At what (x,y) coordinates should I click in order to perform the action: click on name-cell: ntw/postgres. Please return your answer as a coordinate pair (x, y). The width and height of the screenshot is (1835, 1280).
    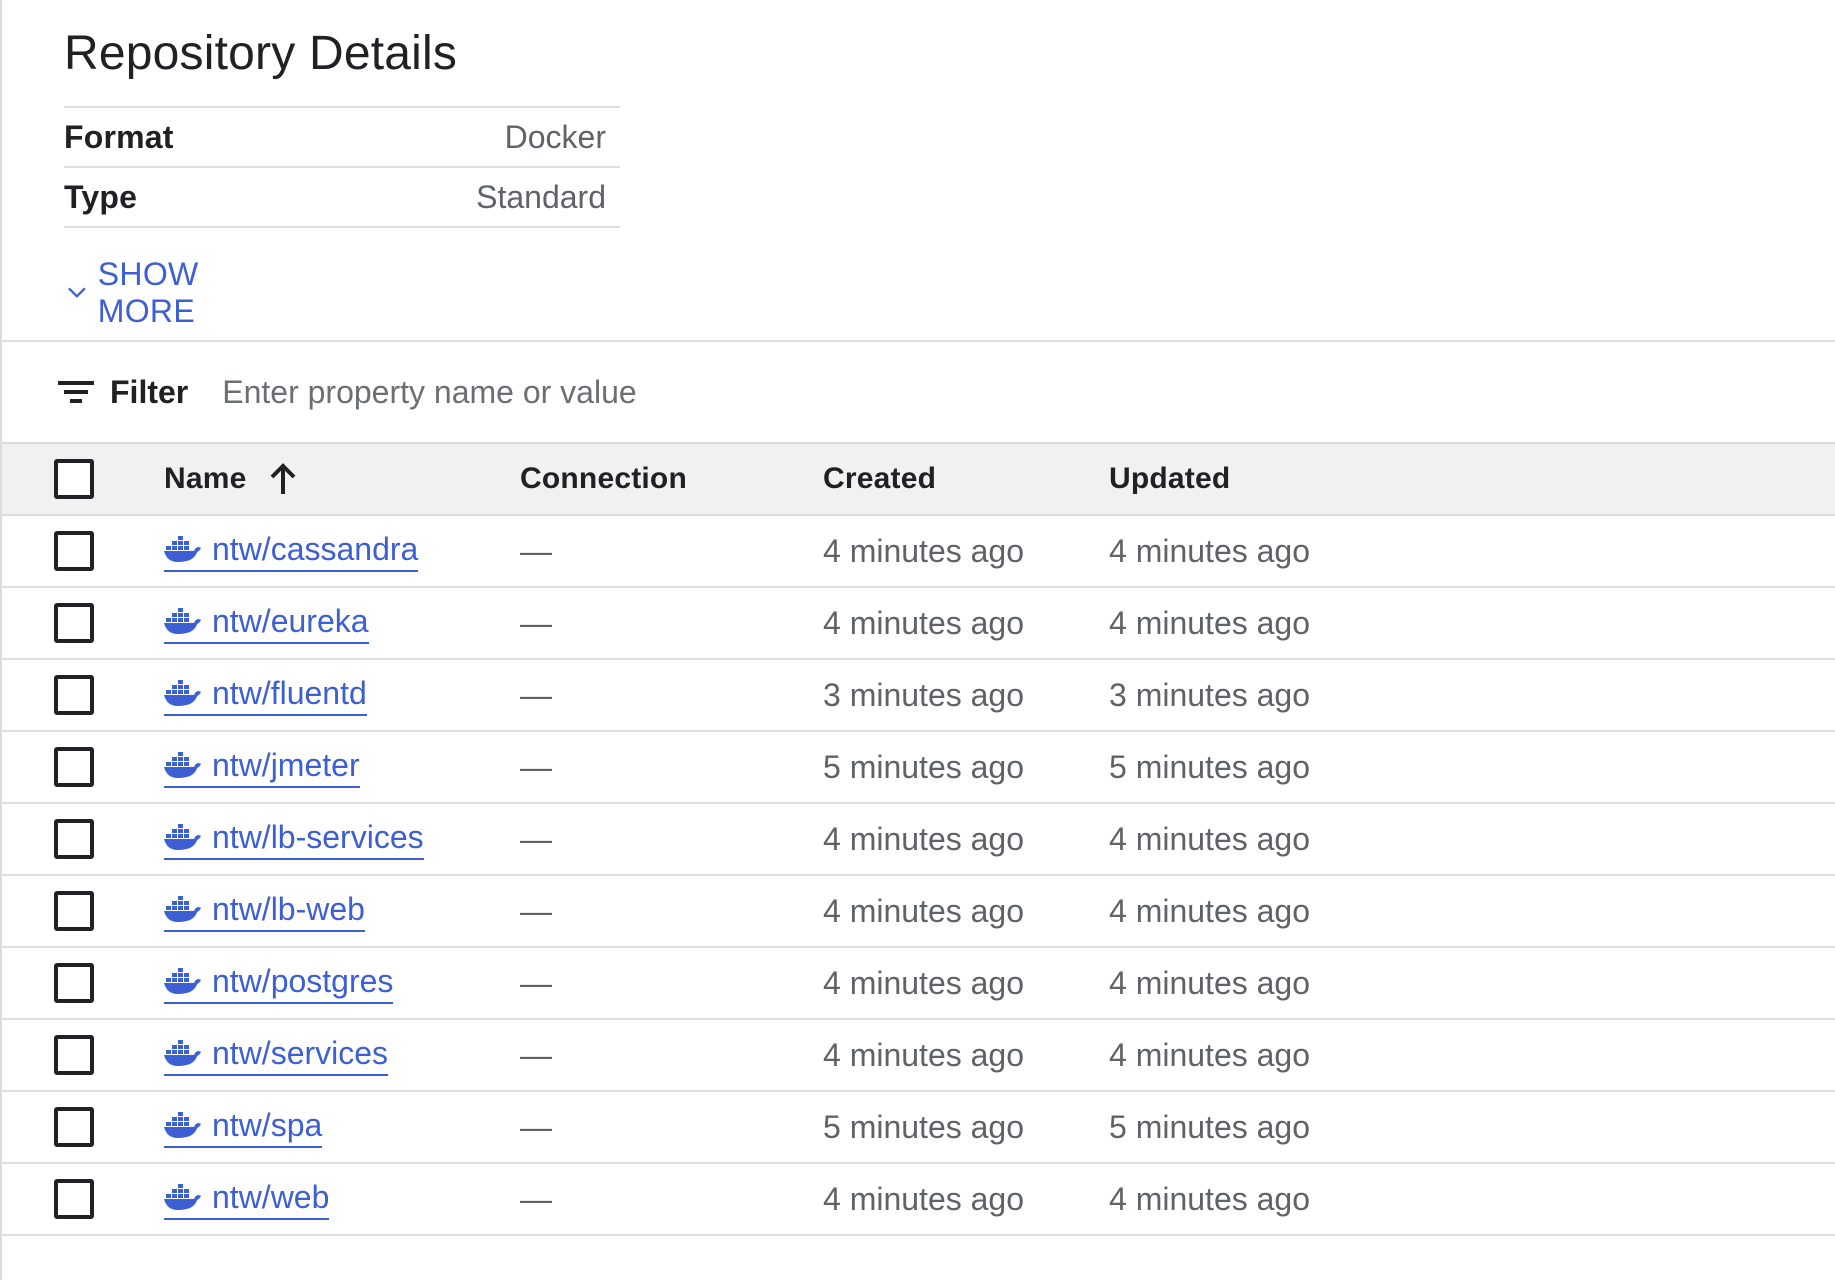
    Looking at the image, I should click on (279, 983).